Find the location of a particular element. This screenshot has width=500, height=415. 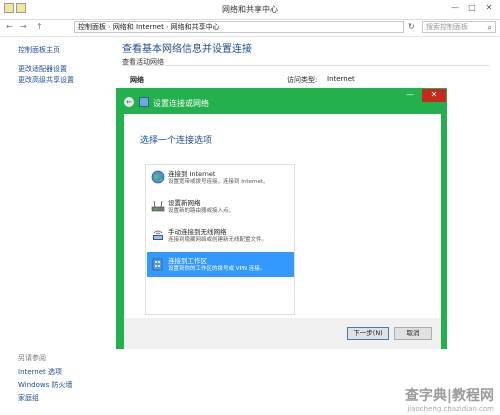

divider is located at coordinates (306, 65).